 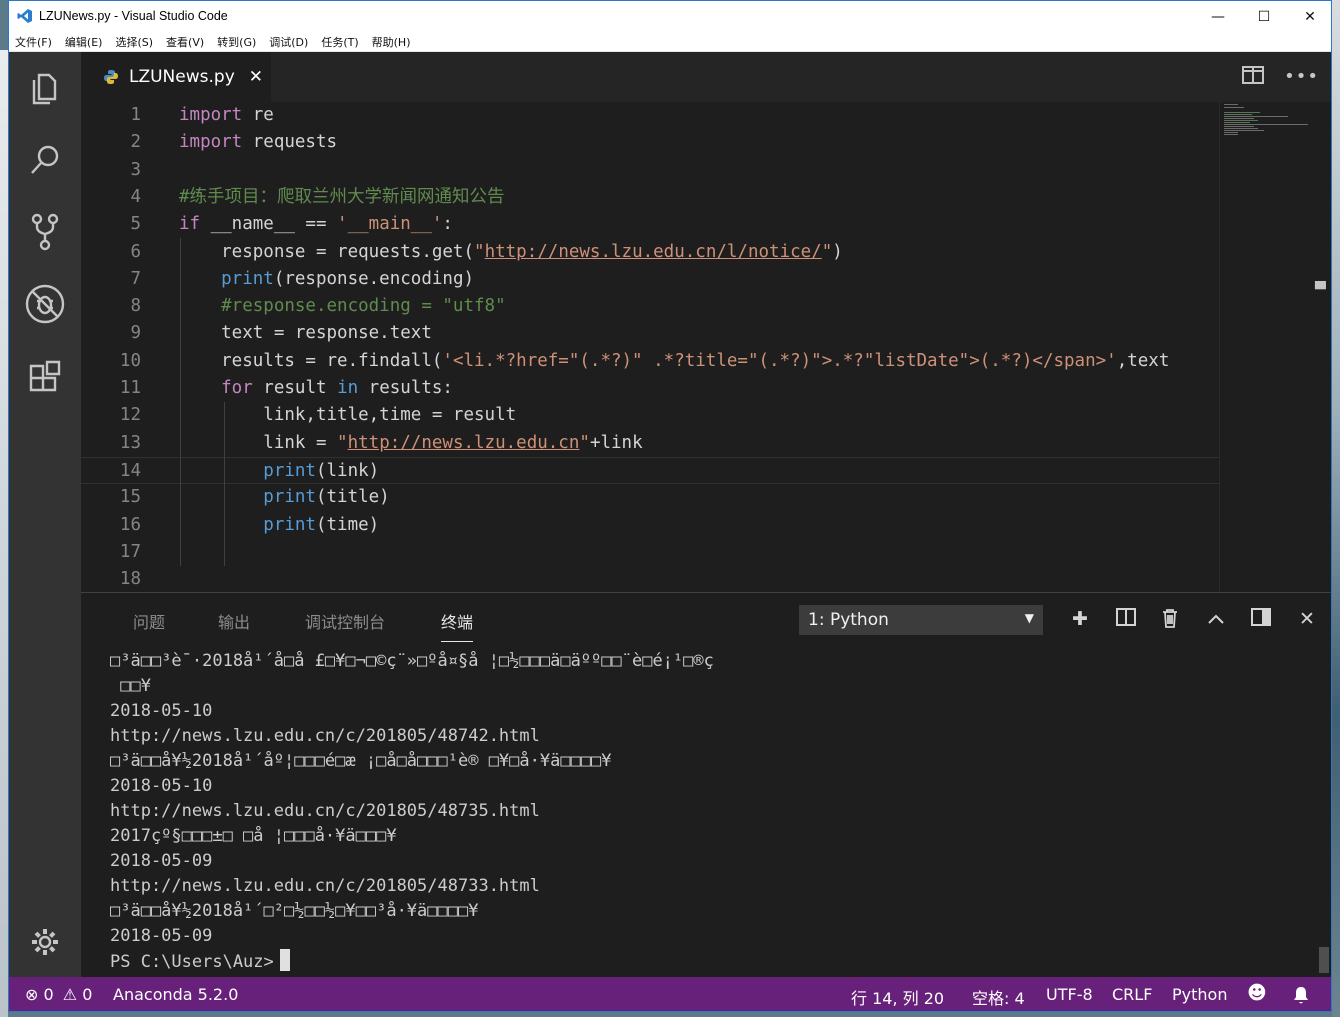 What do you see at coordinates (134, 42) in the screenshot?
I see `menu-selection: 选择(S)` at bounding box center [134, 42].